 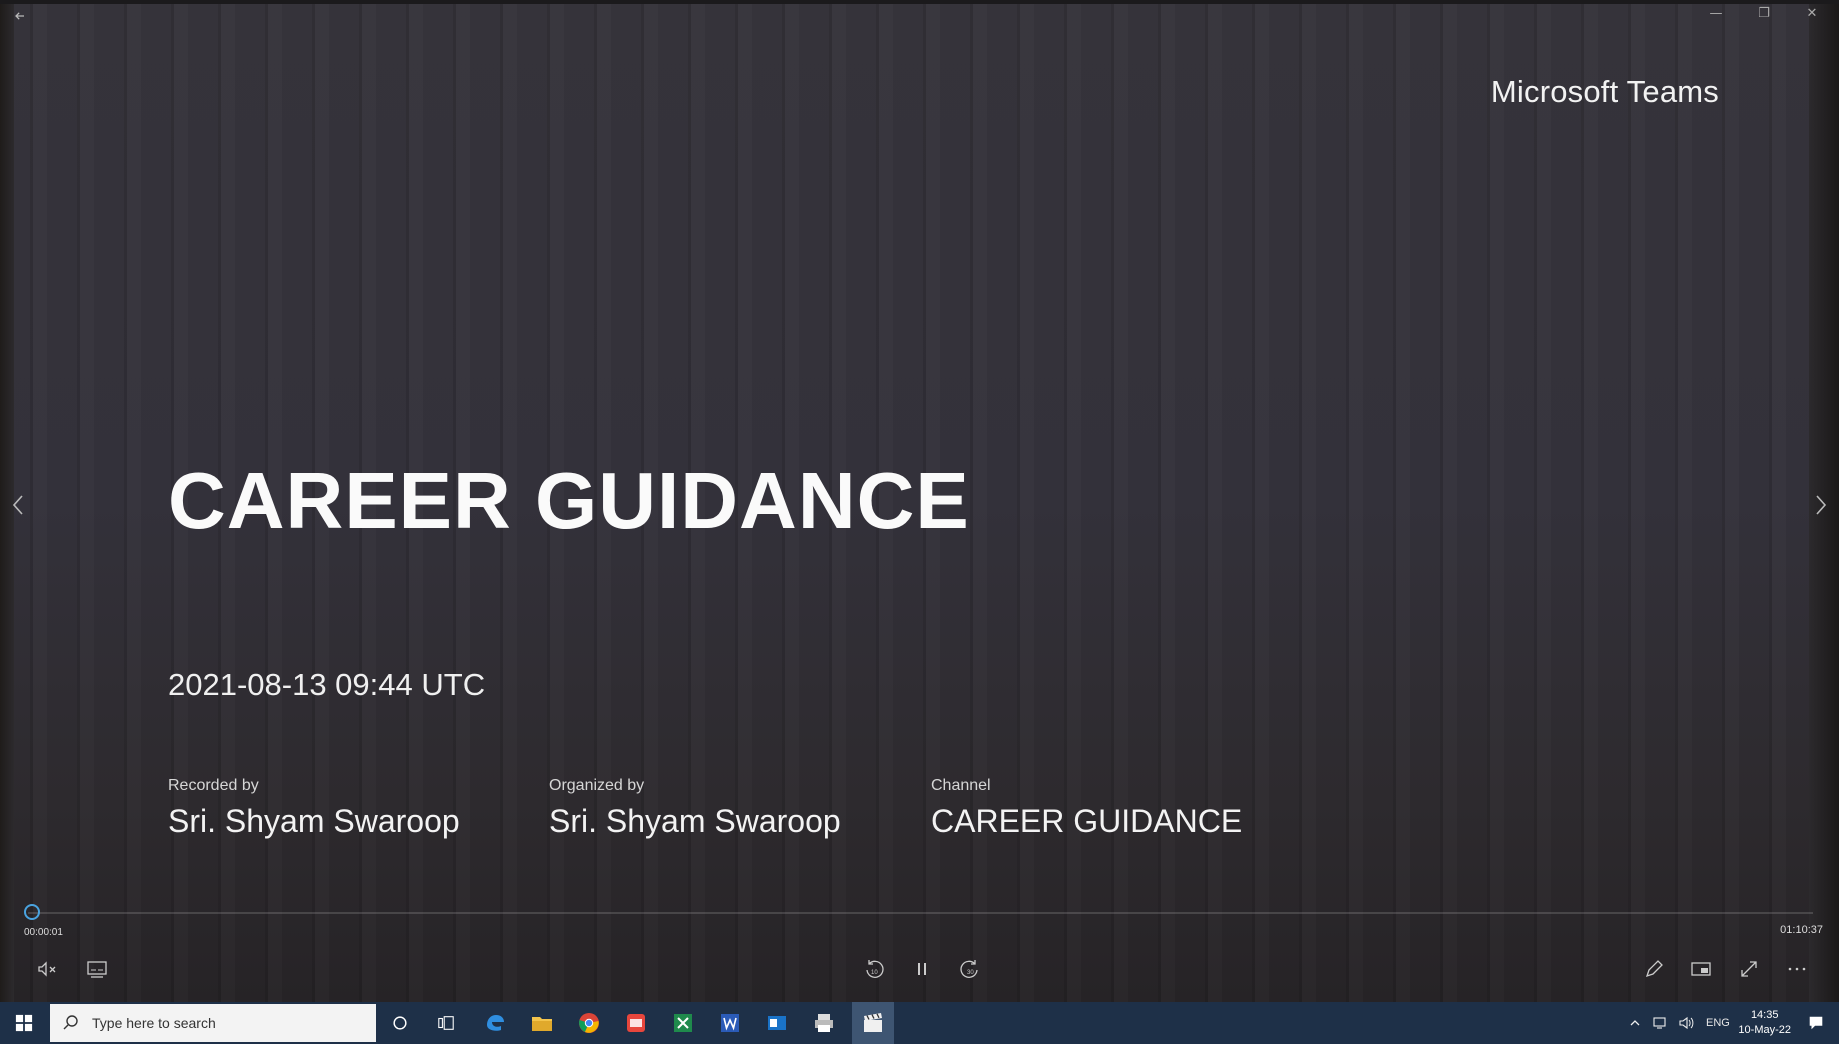 I want to click on pause-button, so click(x=922, y=969).